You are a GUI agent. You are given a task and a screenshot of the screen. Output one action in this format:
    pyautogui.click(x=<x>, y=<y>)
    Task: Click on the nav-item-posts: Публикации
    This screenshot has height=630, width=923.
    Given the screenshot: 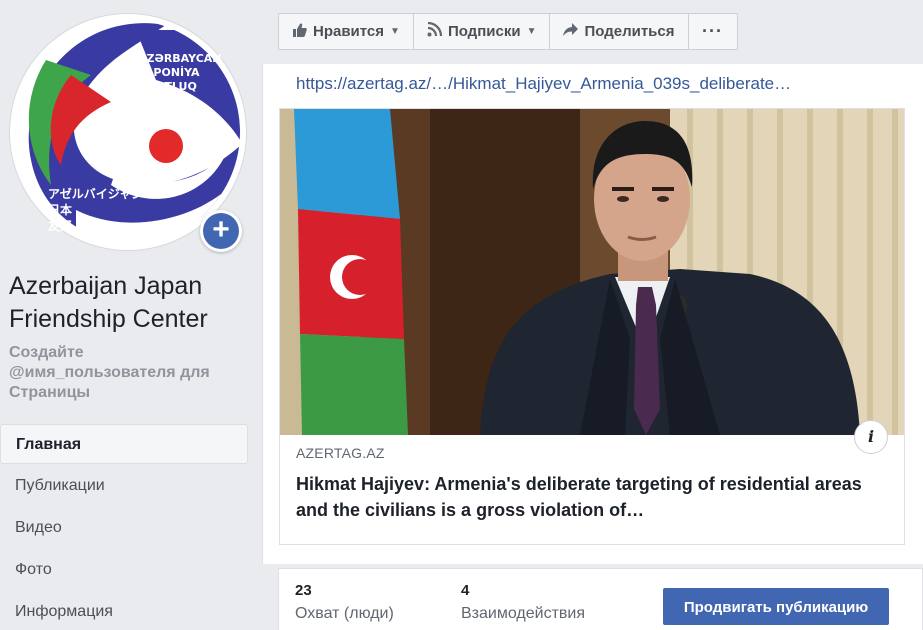 What is the action you would take?
    pyautogui.click(x=124, y=486)
    